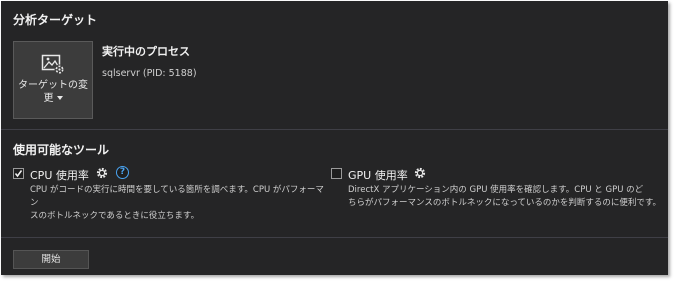 Image resolution: width=674 pixels, height=281 pixels. I want to click on change-target-label-line1: ターゲットの変, so click(53, 85).